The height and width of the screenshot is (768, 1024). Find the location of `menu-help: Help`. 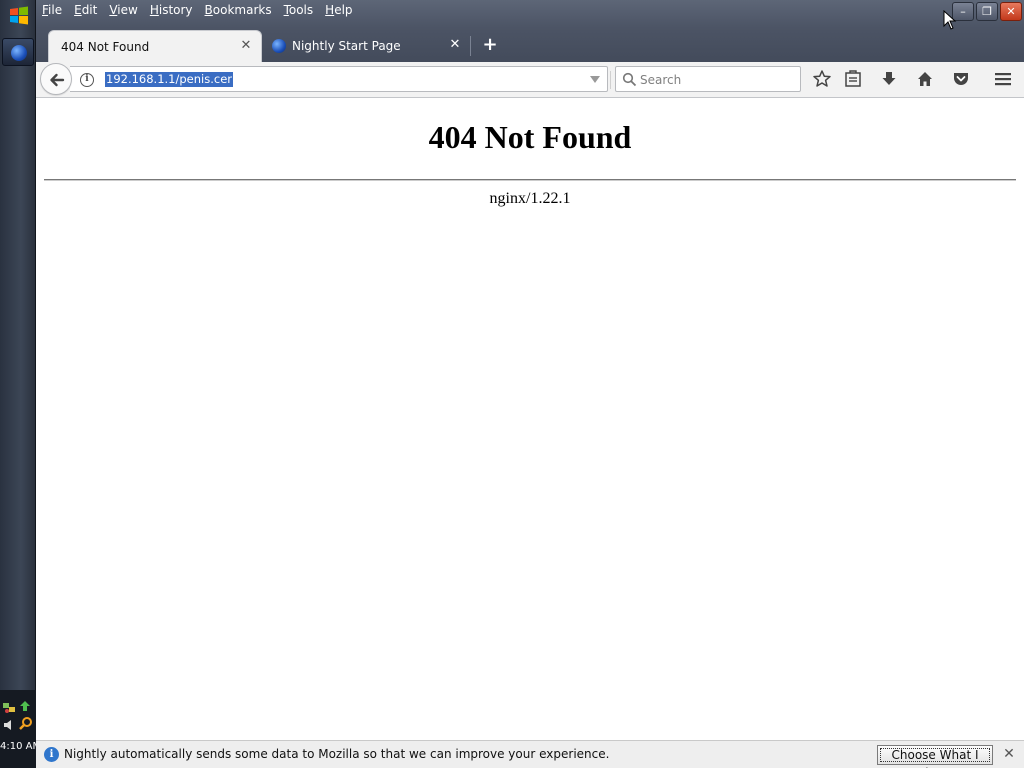

menu-help: Help is located at coordinates (338, 11).